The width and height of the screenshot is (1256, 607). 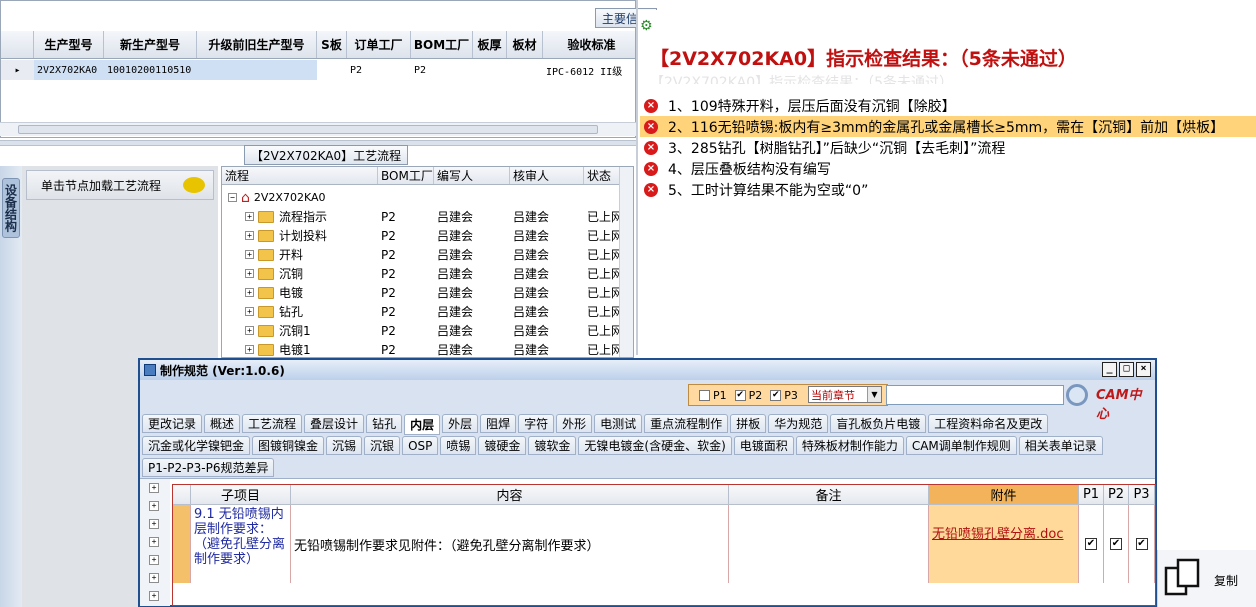 What do you see at coordinates (502, 445) in the screenshot?
I see `tab-tabs_row2-6: 镀硬金` at bounding box center [502, 445].